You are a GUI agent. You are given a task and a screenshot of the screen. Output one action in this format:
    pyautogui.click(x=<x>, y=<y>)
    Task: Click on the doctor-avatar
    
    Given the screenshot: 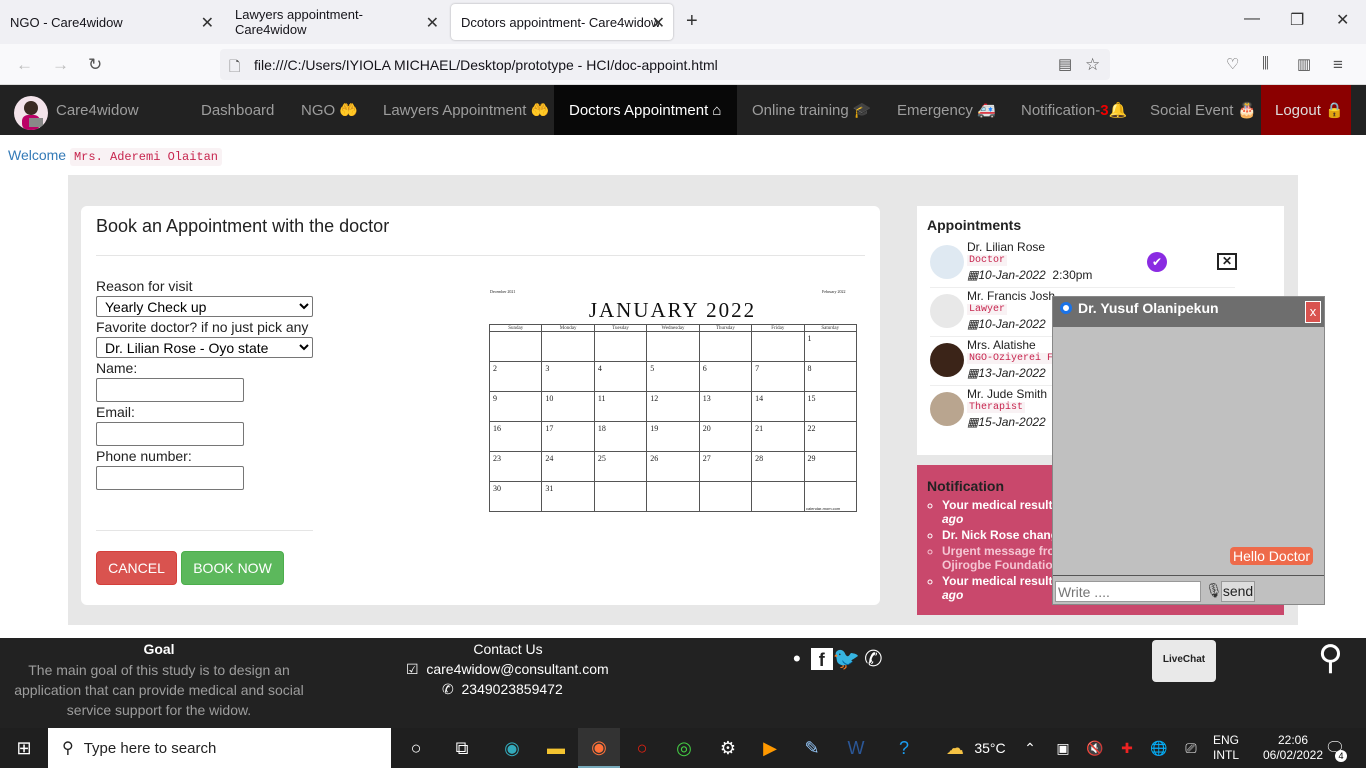 What is the action you would take?
    pyautogui.click(x=947, y=262)
    